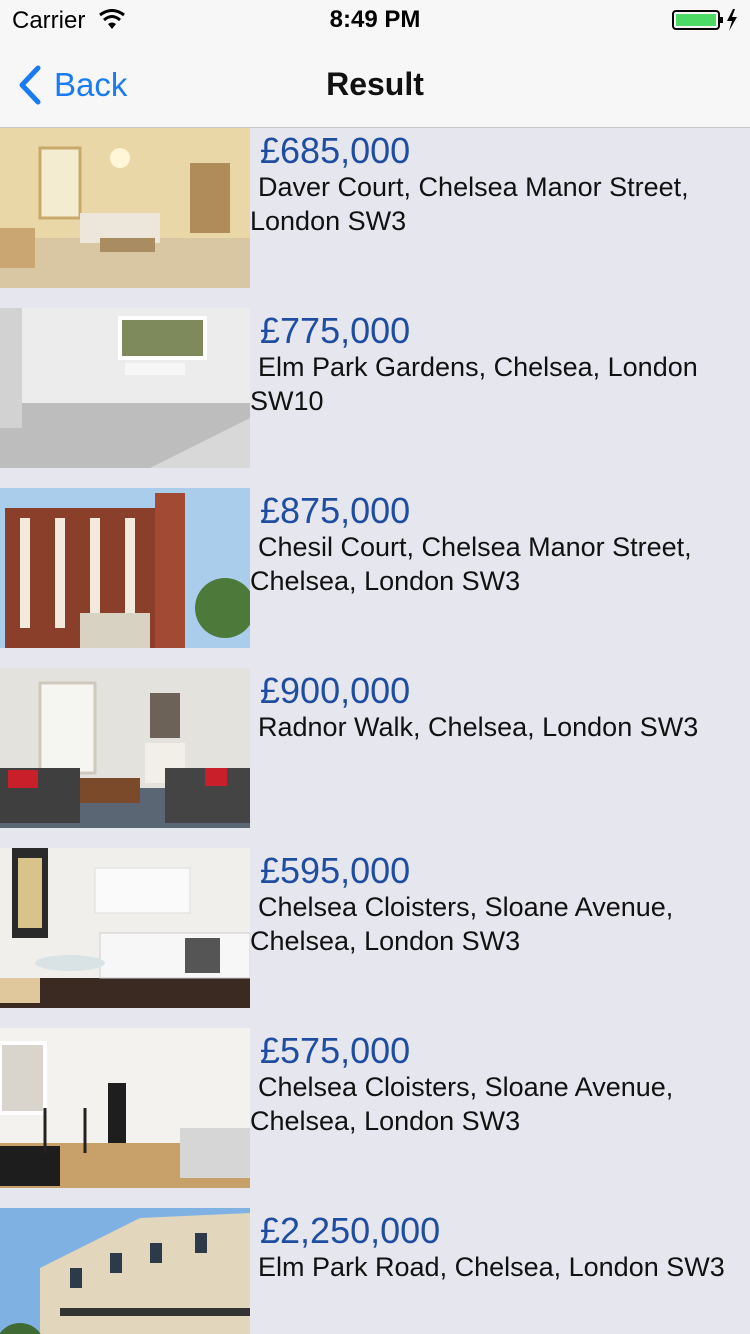 The width and height of the screenshot is (750, 1334). Describe the element at coordinates (491, 1267) in the screenshot. I see `listing-address: Elm Park Road, Chelsea, London SW3` at that location.